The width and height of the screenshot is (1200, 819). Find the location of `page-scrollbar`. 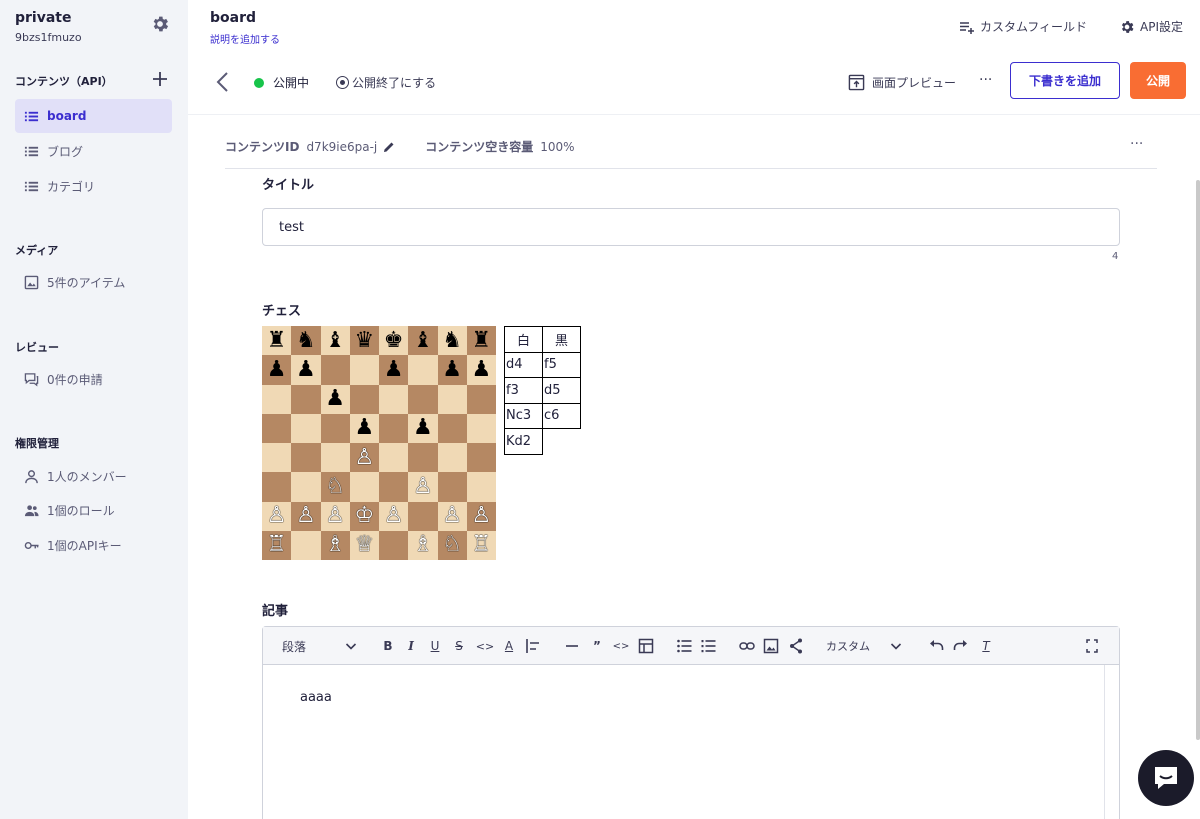

page-scrollbar is located at coordinates (1198, 460).